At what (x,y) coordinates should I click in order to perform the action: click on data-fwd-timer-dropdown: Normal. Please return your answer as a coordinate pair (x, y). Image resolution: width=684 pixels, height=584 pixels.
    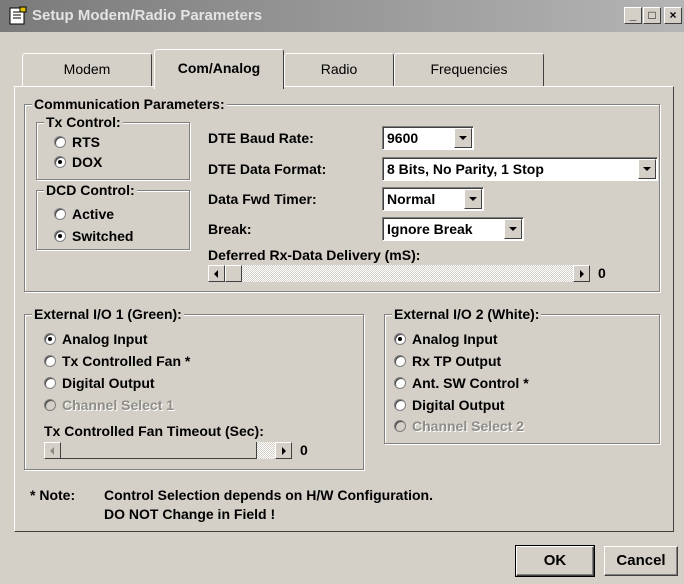
    Looking at the image, I should click on (433, 199).